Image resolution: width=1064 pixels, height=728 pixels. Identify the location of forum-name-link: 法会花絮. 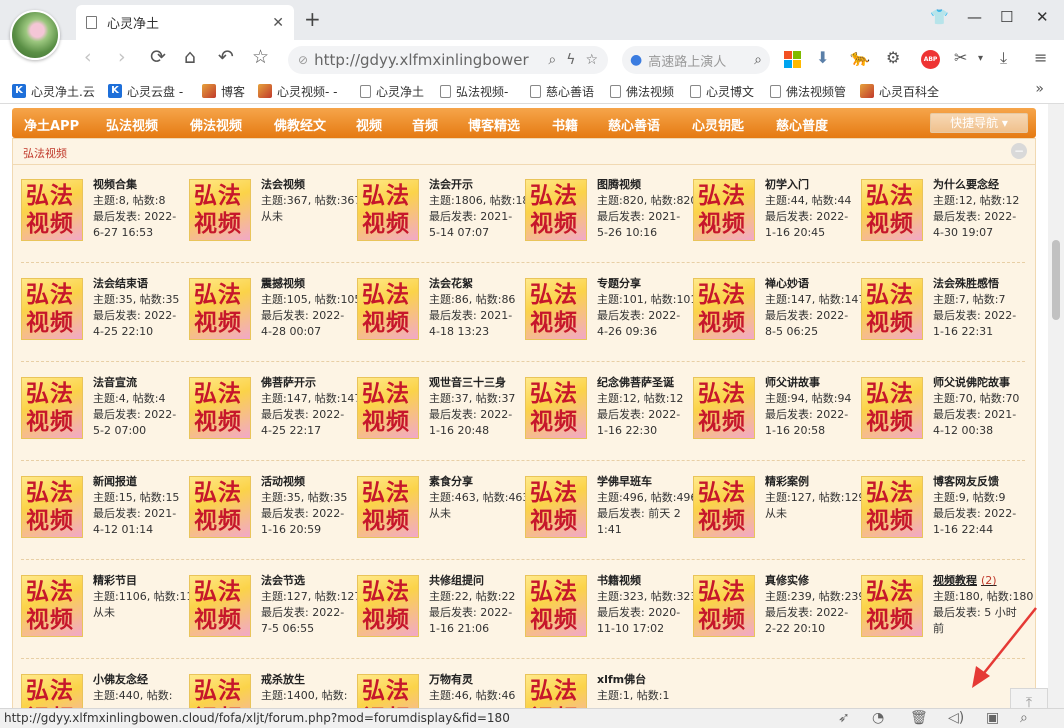
(474, 284).